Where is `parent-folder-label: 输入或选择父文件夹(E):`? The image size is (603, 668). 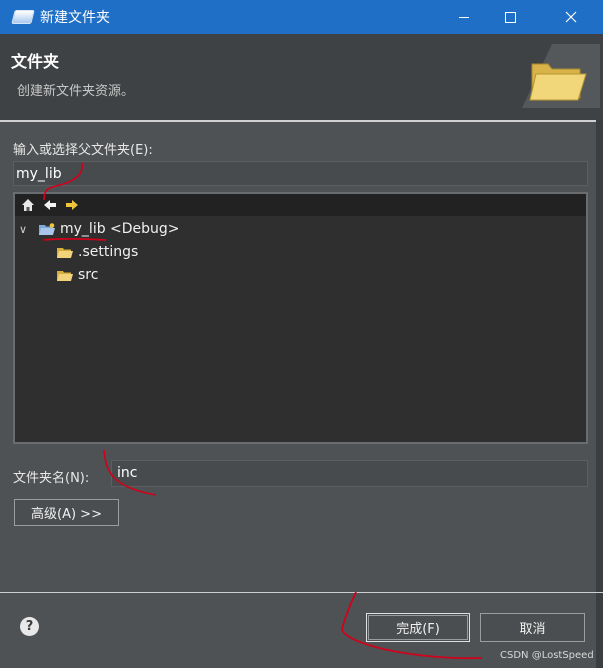
parent-folder-label: 输入或选择父文件夹(E): is located at coordinates (83, 150).